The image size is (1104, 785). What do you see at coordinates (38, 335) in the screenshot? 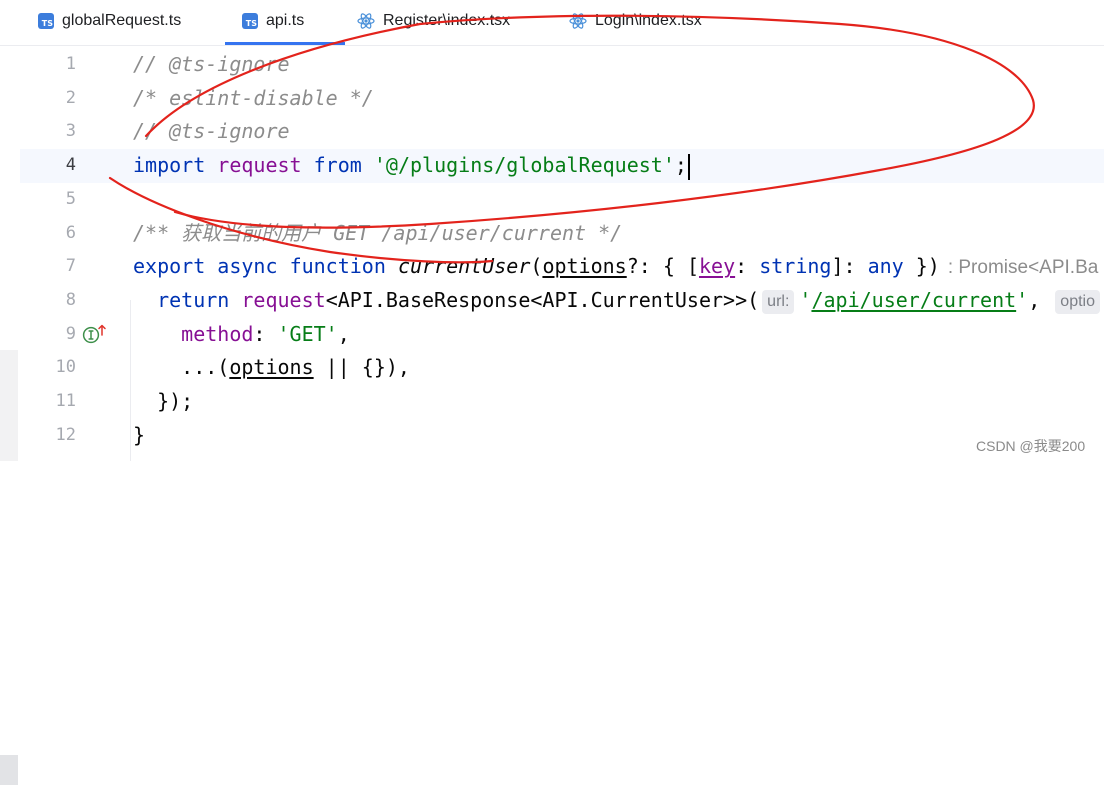
I see `line-number: 9` at bounding box center [38, 335].